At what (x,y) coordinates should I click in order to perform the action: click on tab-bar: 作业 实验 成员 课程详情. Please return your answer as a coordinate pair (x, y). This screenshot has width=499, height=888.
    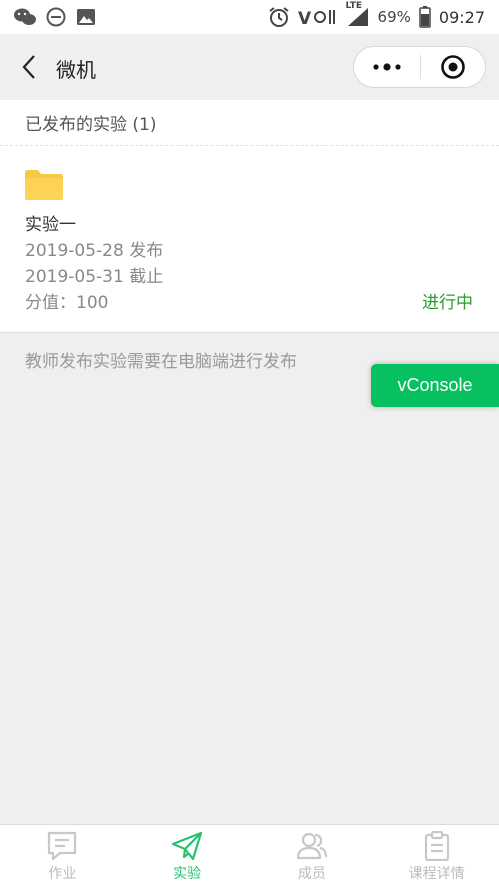
    Looking at the image, I should click on (249, 856).